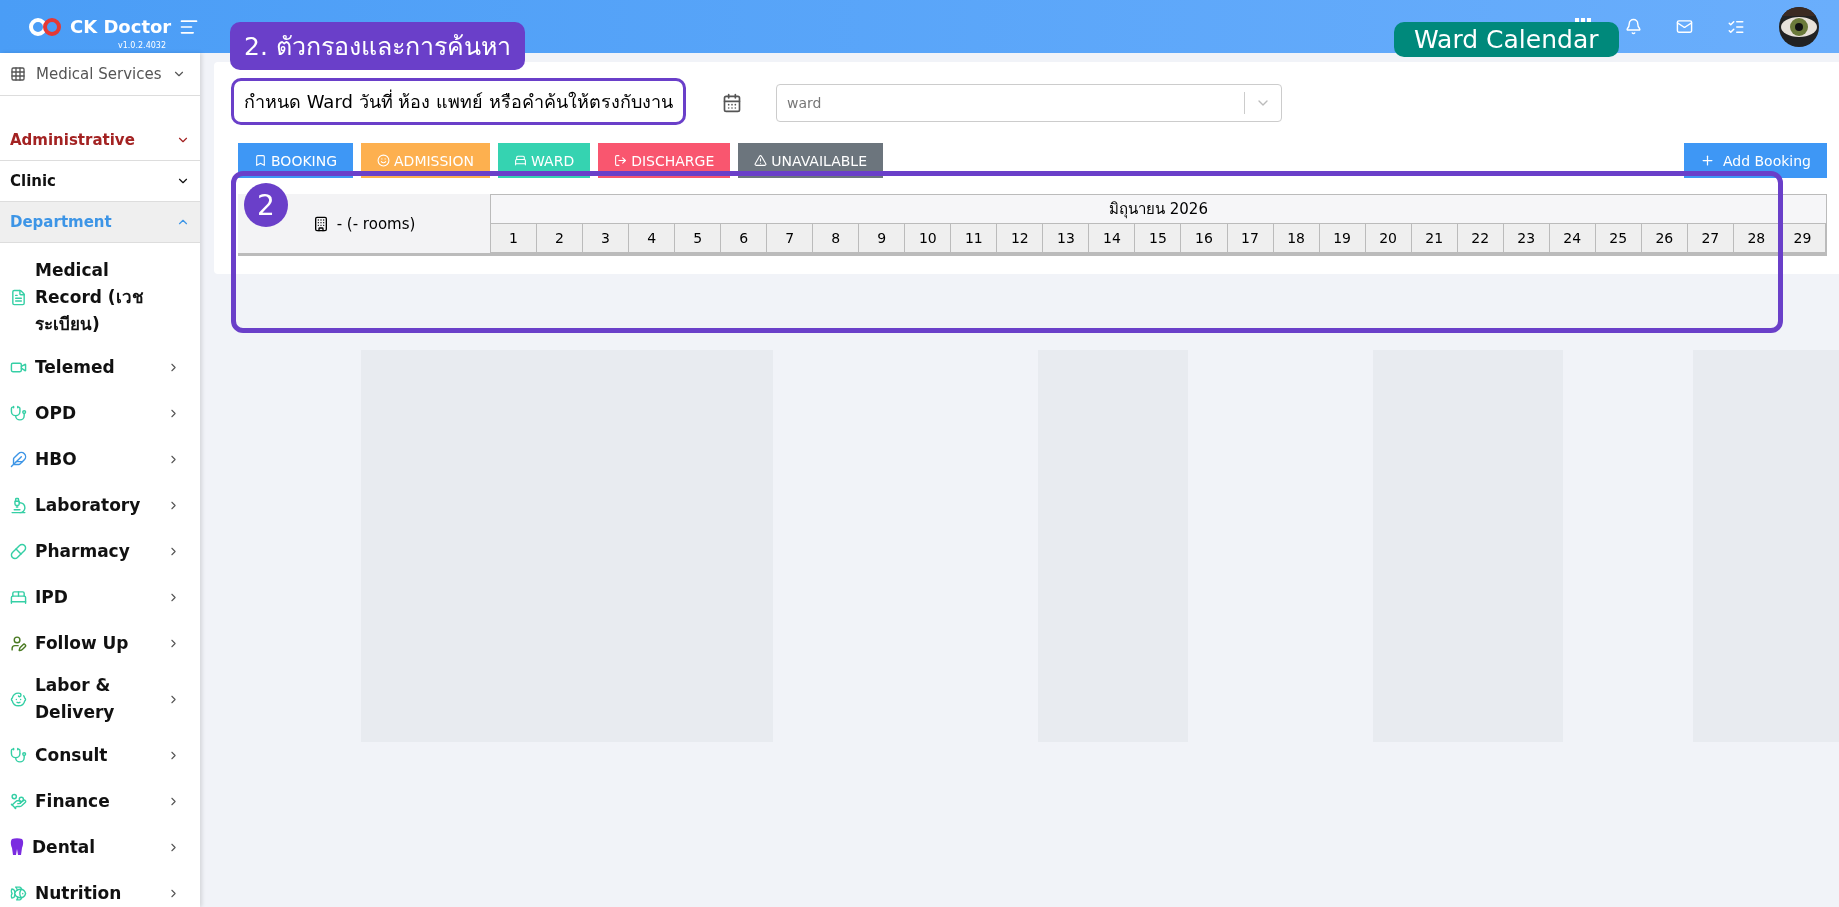  What do you see at coordinates (18, 597) in the screenshot?
I see `bed-icon` at bounding box center [18, 597].